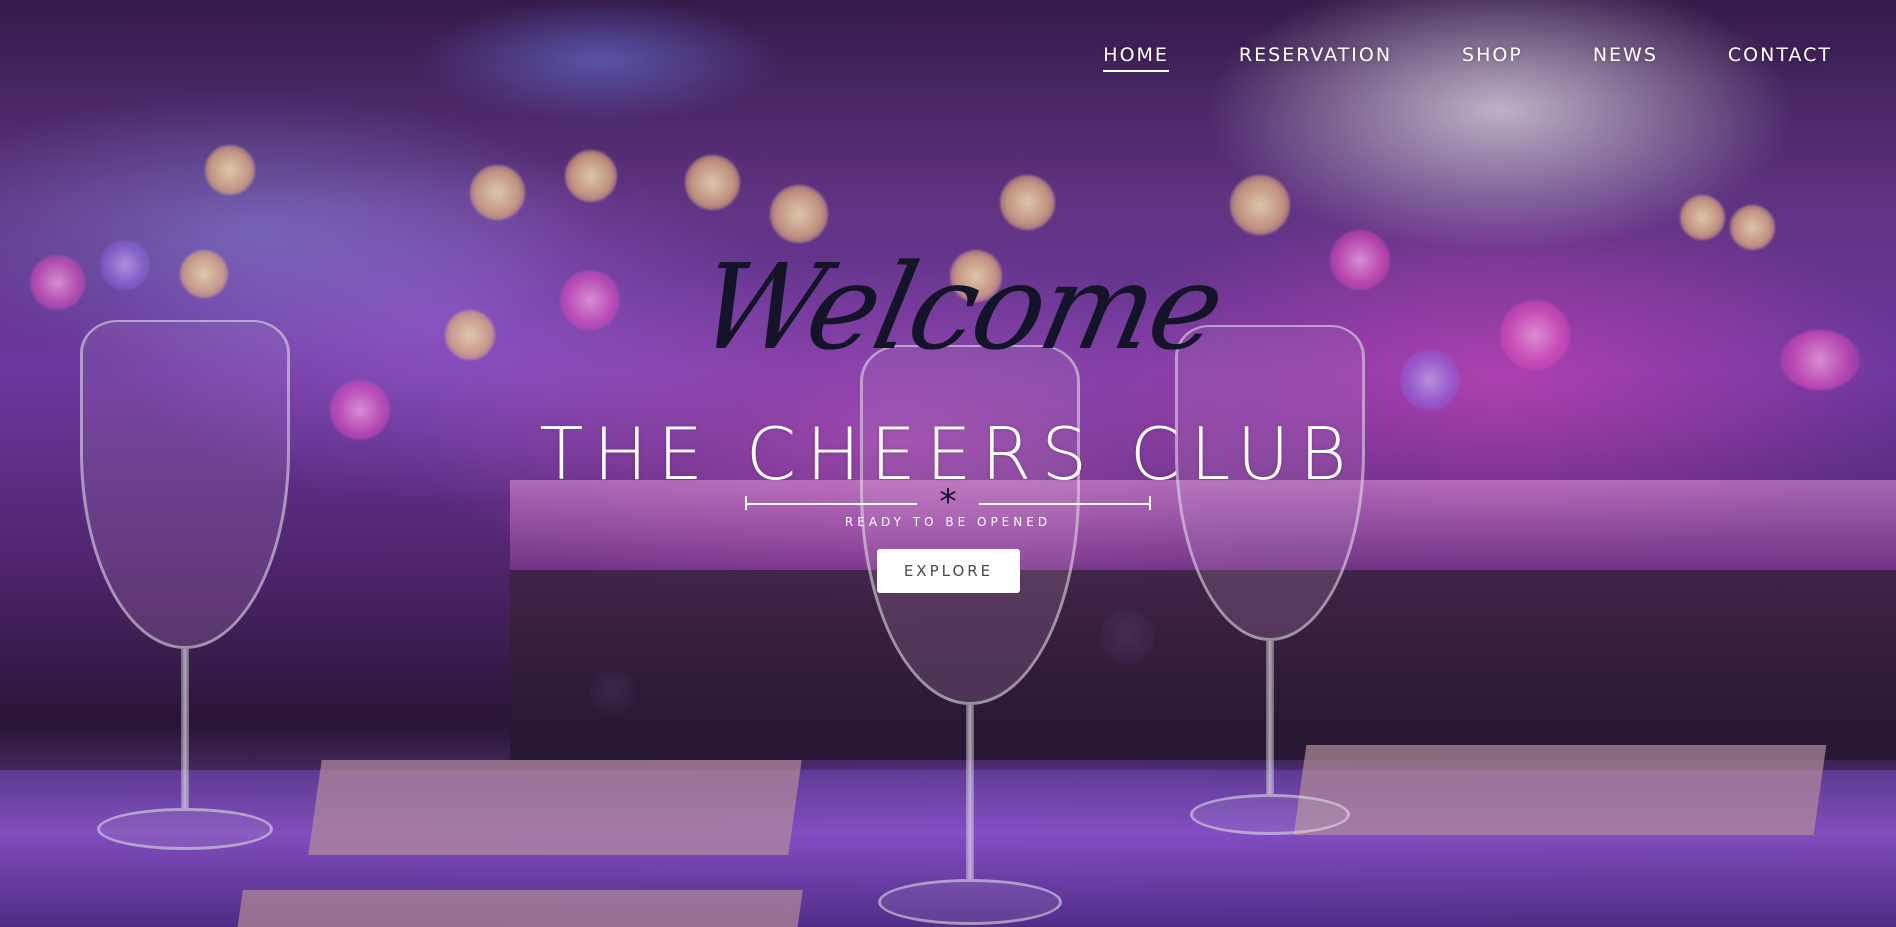 The height and width of the screenshot is (927, 1896). Describe the element at coordinates (1315, 58) in the screenshot. I see `nav-item-reservation: RESERVATION` at that location.